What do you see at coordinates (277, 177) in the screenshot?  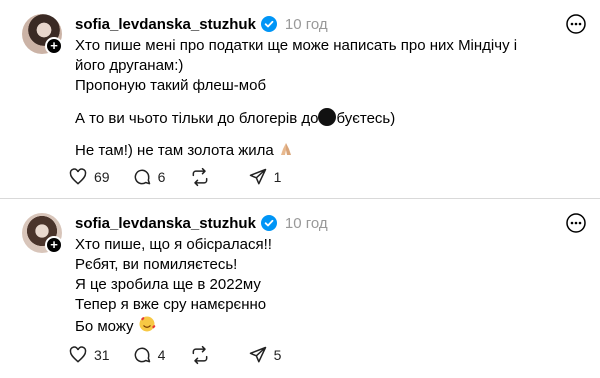 I see `share-count: 1` at bounding box center [277, 177].